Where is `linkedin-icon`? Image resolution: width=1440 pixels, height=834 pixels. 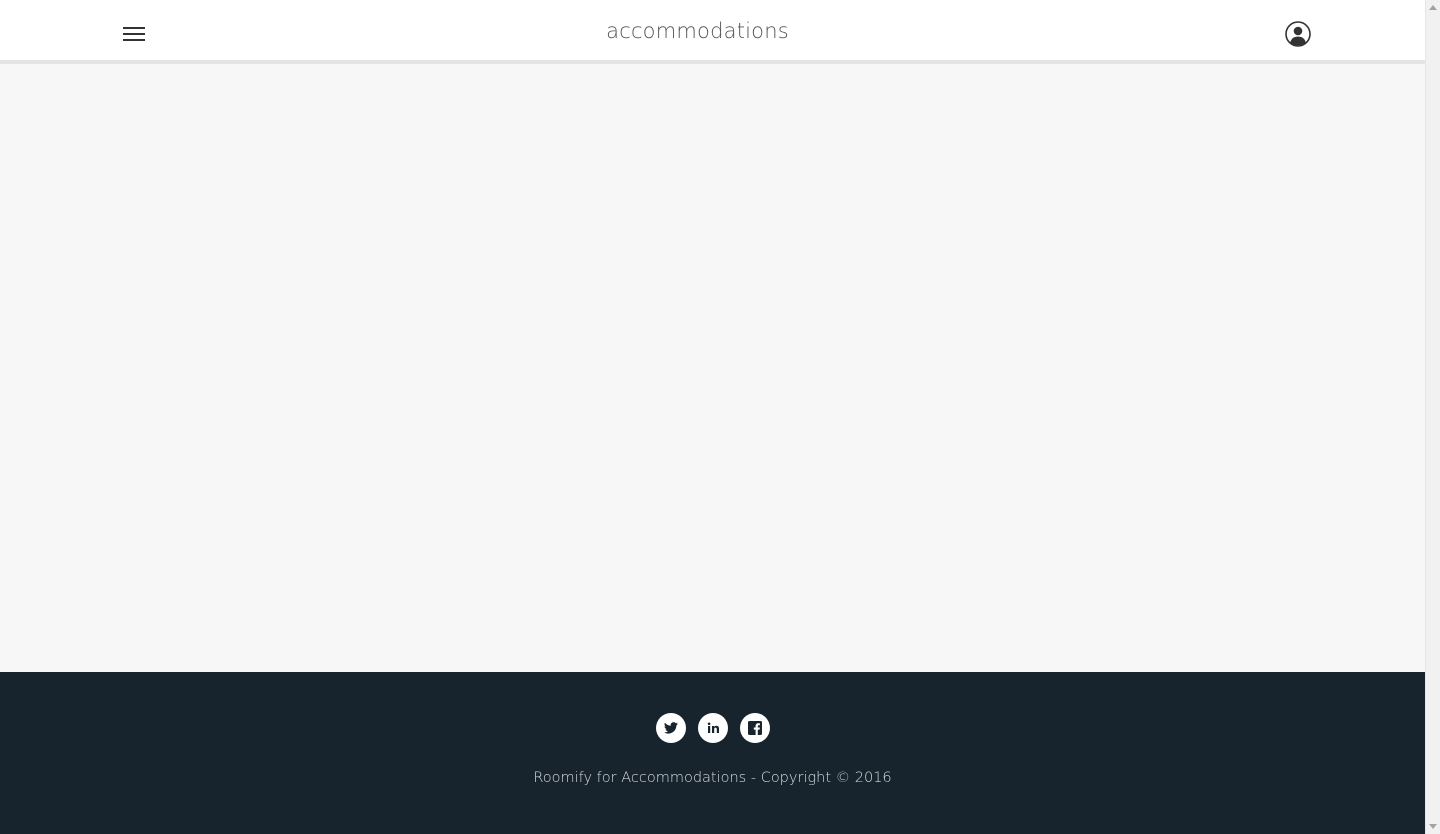
linkedin-icon is located at coordinates (713, 727).